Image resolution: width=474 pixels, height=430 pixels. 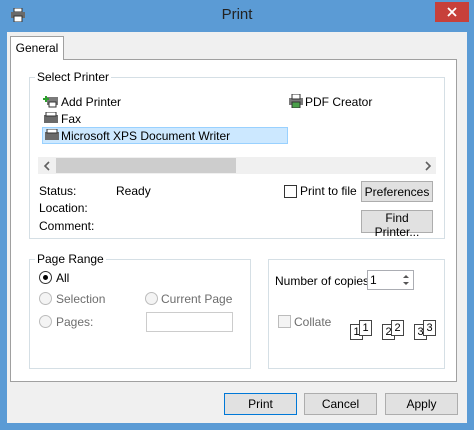 I want to click on pages-input, so click(x=189, y=322).